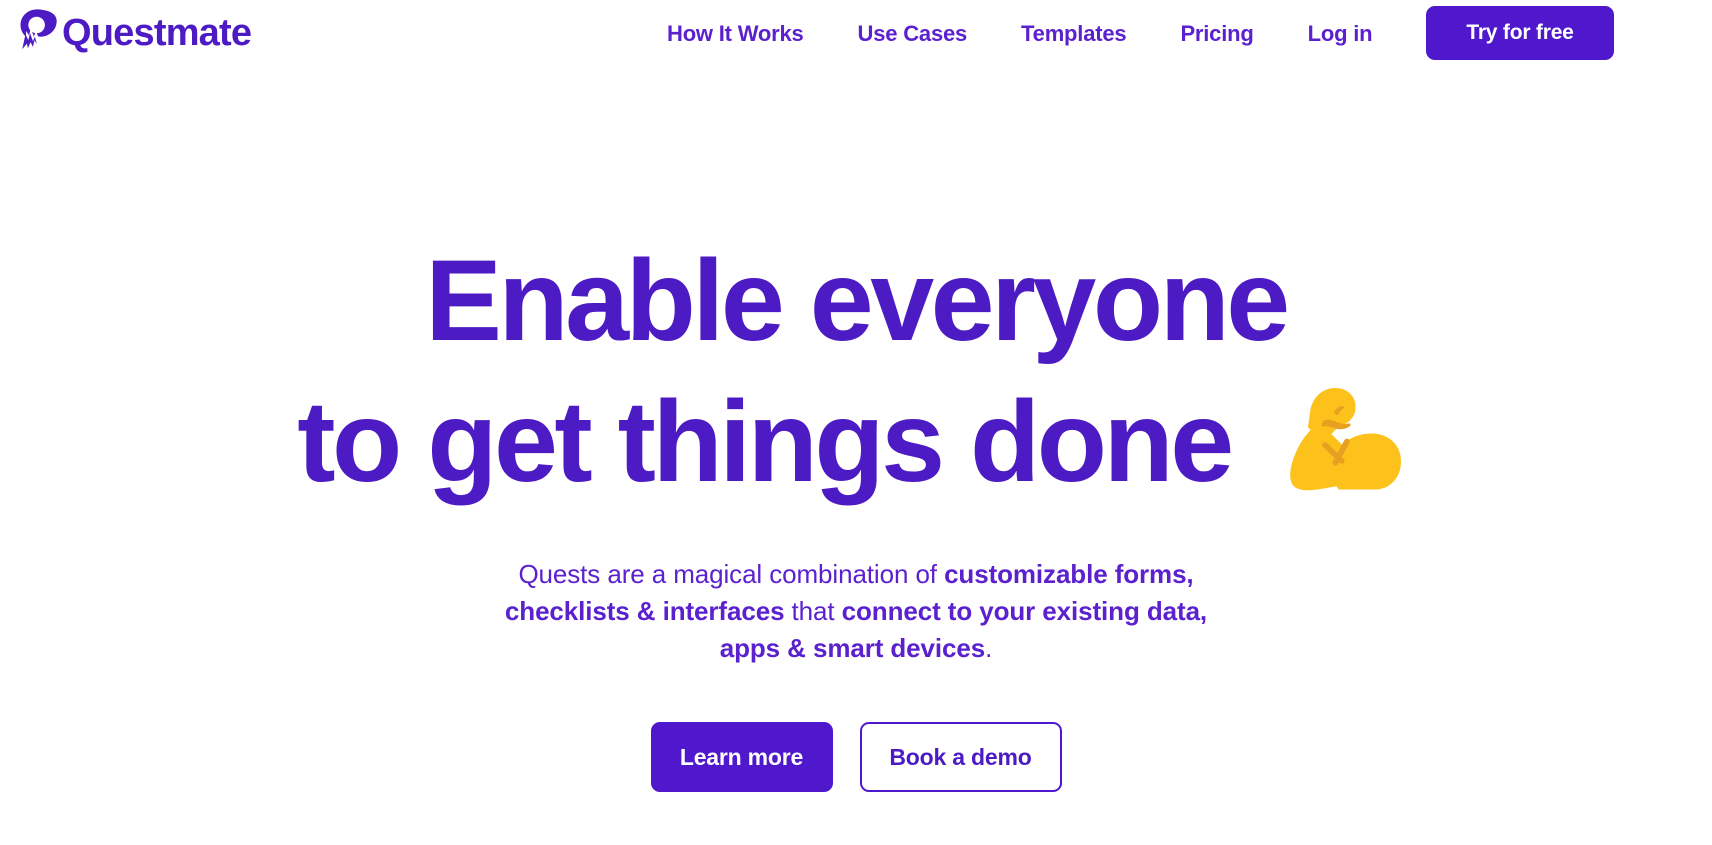  Describe the element at coordinates (1340, 34) in the screenshot. I see `nav-log-in: Log in` at that location.